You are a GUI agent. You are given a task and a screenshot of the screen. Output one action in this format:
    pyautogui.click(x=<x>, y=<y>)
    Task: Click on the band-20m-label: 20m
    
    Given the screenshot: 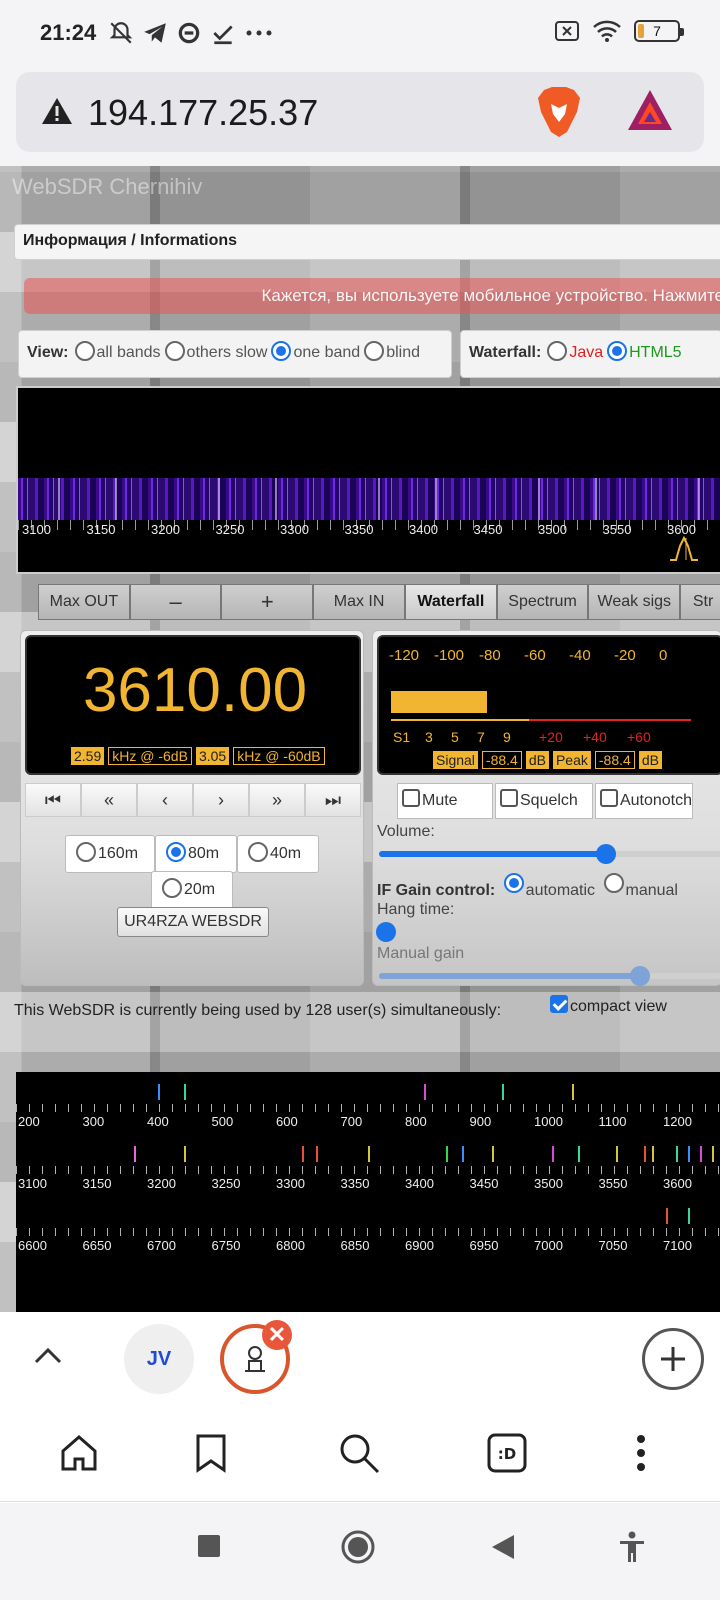 What is the action you would take?
    pyautogui.click(x=199, y=890)
    